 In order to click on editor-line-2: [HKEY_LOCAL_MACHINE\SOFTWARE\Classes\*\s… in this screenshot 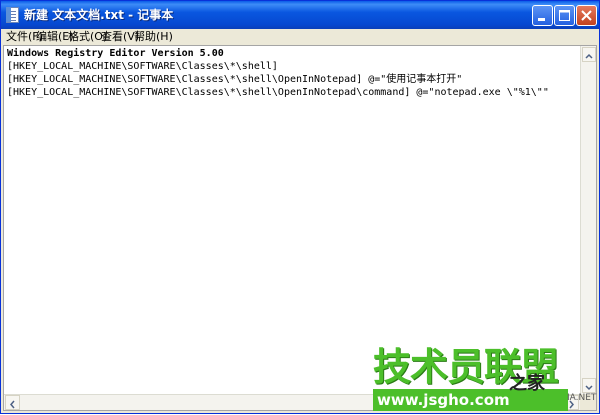, I will do `click(142, 66)`.